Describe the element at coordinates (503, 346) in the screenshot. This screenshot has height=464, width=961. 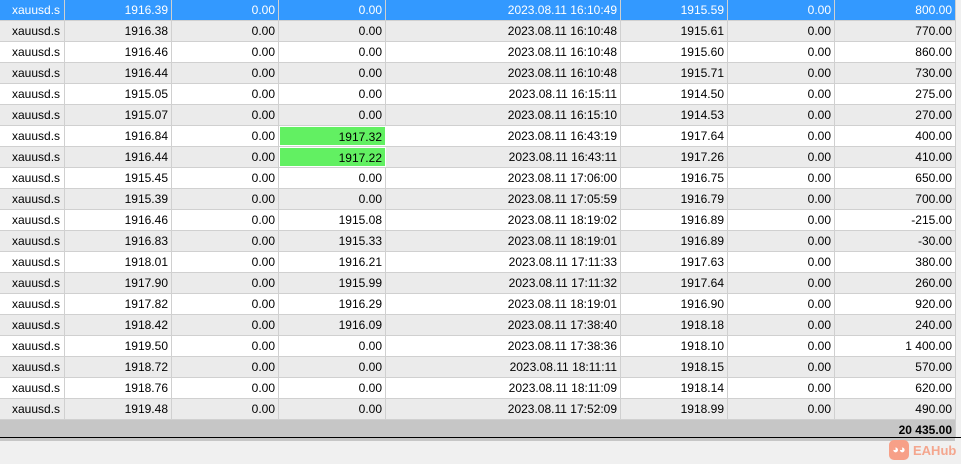
I see `table-cell: 2023.08.11 17:38:36` at that location.